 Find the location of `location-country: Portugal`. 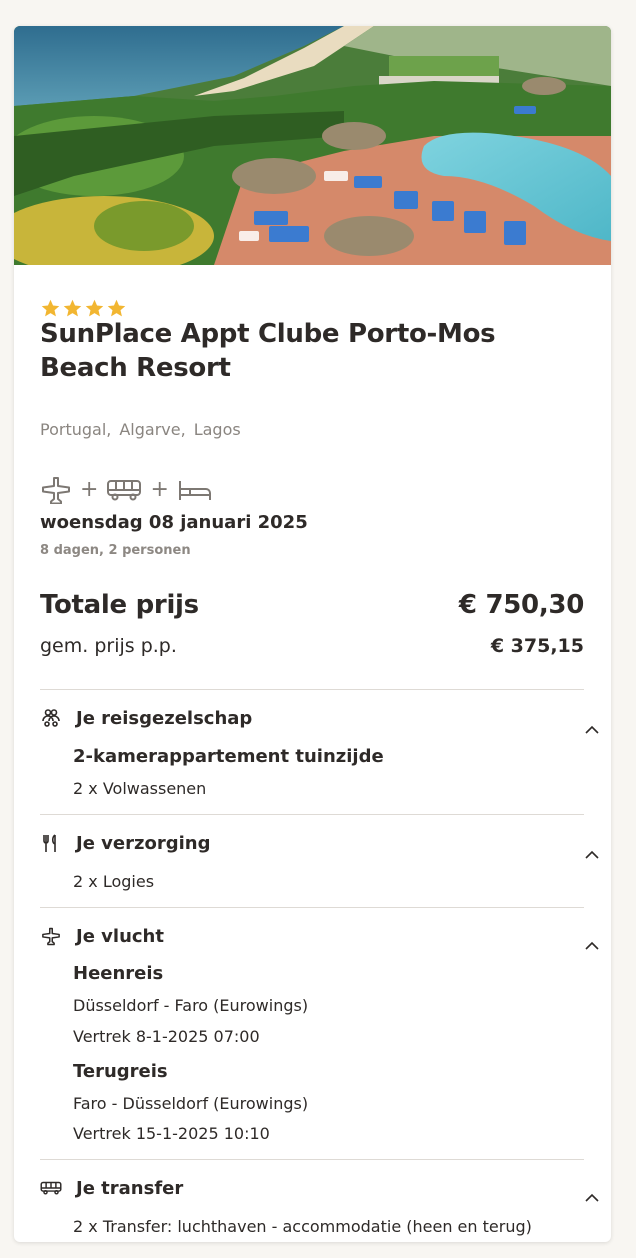

location-country: Portugal is located at coordinates (73, 429).